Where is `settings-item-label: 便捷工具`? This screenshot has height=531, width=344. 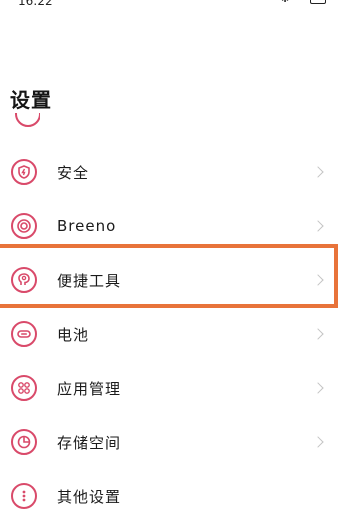
settings-item-label: 便捷工具 is located at coordinates (89, 280).